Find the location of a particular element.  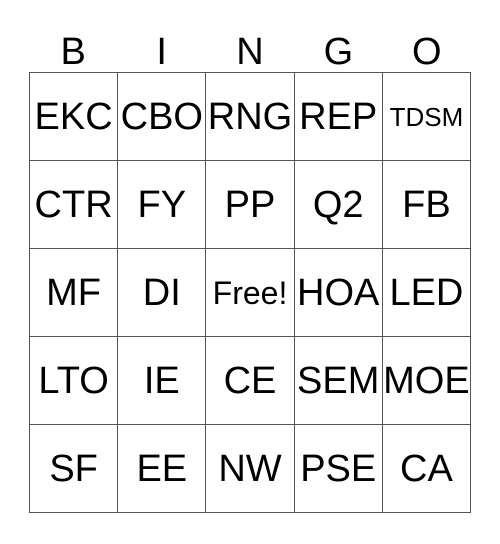

bingo-cell-o5: CA is located at coordinates (427, 469).